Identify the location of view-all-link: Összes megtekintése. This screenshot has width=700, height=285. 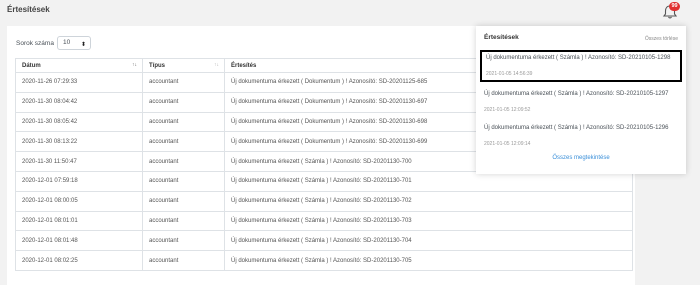
(581, 158).